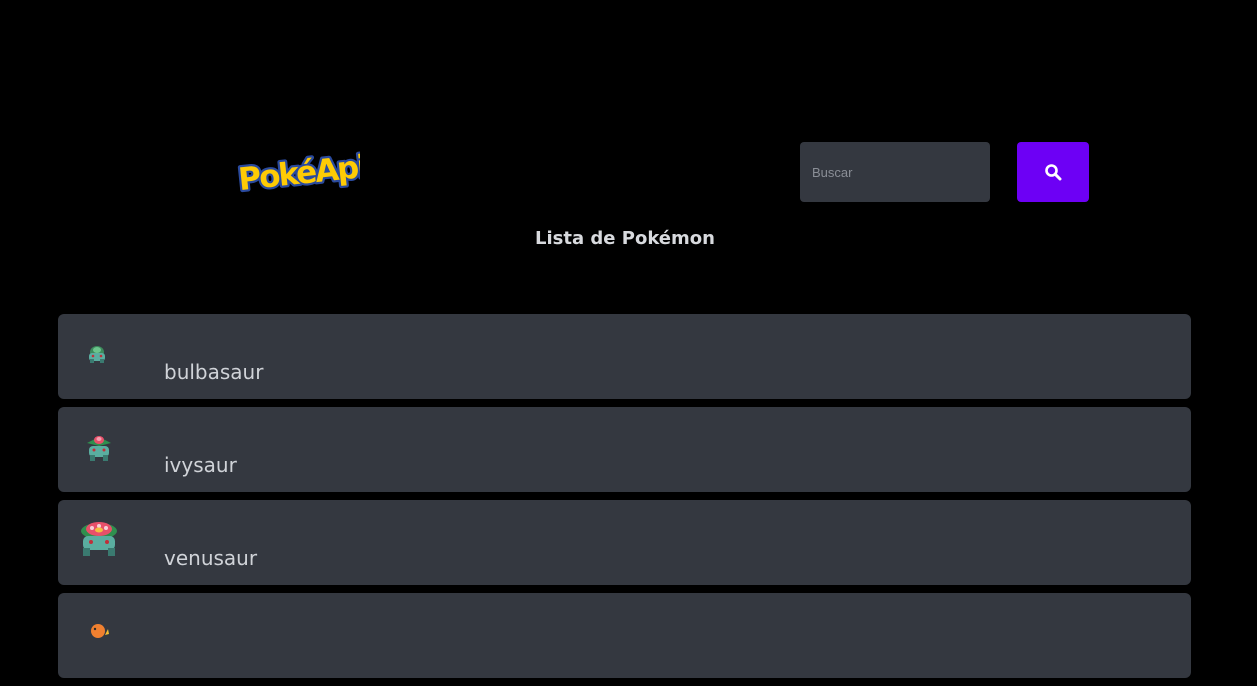 The image size is (1257, 686). Describe the element at coordinates (211, 558) in the screenshot. I see `pokemon-name: venusaur` at that location.